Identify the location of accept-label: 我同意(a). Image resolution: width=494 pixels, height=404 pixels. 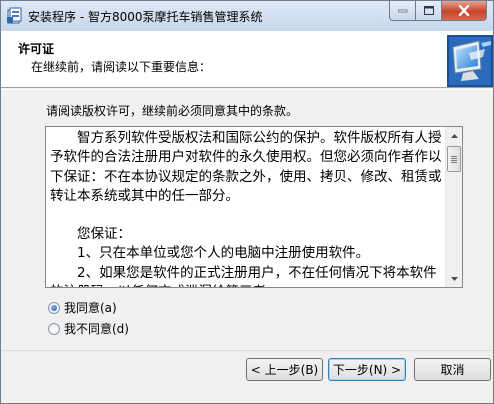
(90, 308).